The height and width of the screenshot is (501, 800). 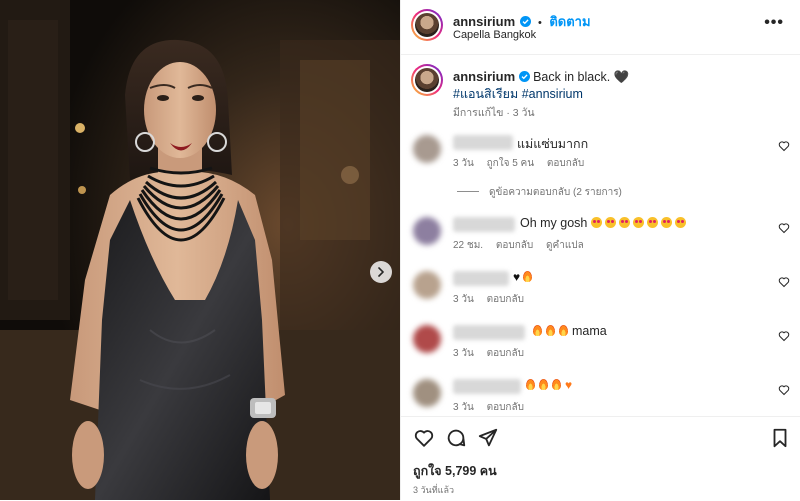 What do you see at coordinates (455, 471) in the screenshot?
I see `likes-count: ถูกใจ 5,799 คน` at bounding box center [455, 471].